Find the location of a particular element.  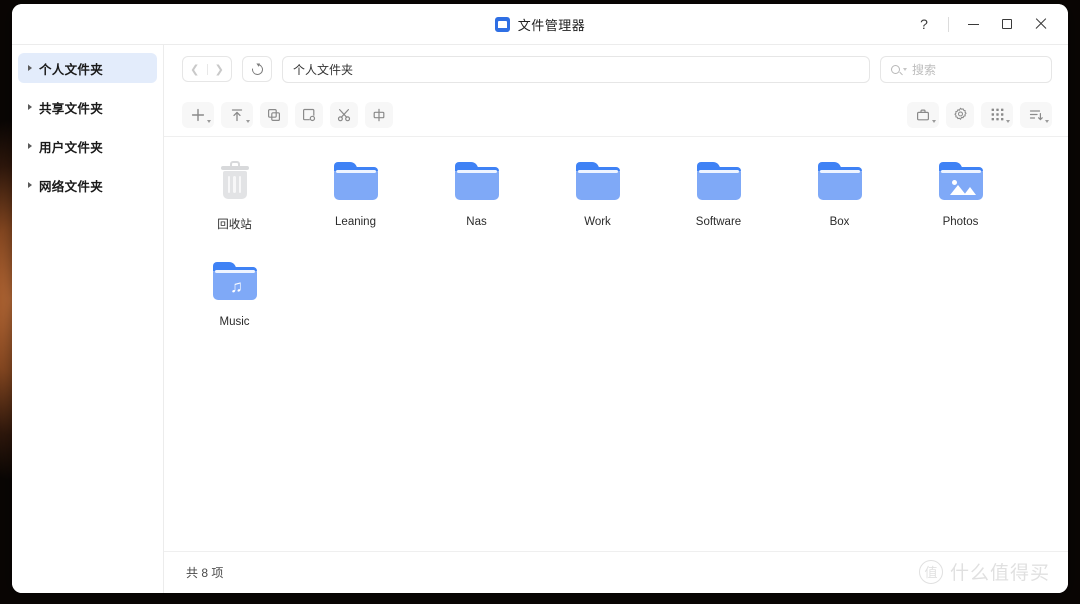

sidebar: 个人文件夹 共享文件夹 用户文件夹 网络文件夹 is located at coordinates (88, 319).